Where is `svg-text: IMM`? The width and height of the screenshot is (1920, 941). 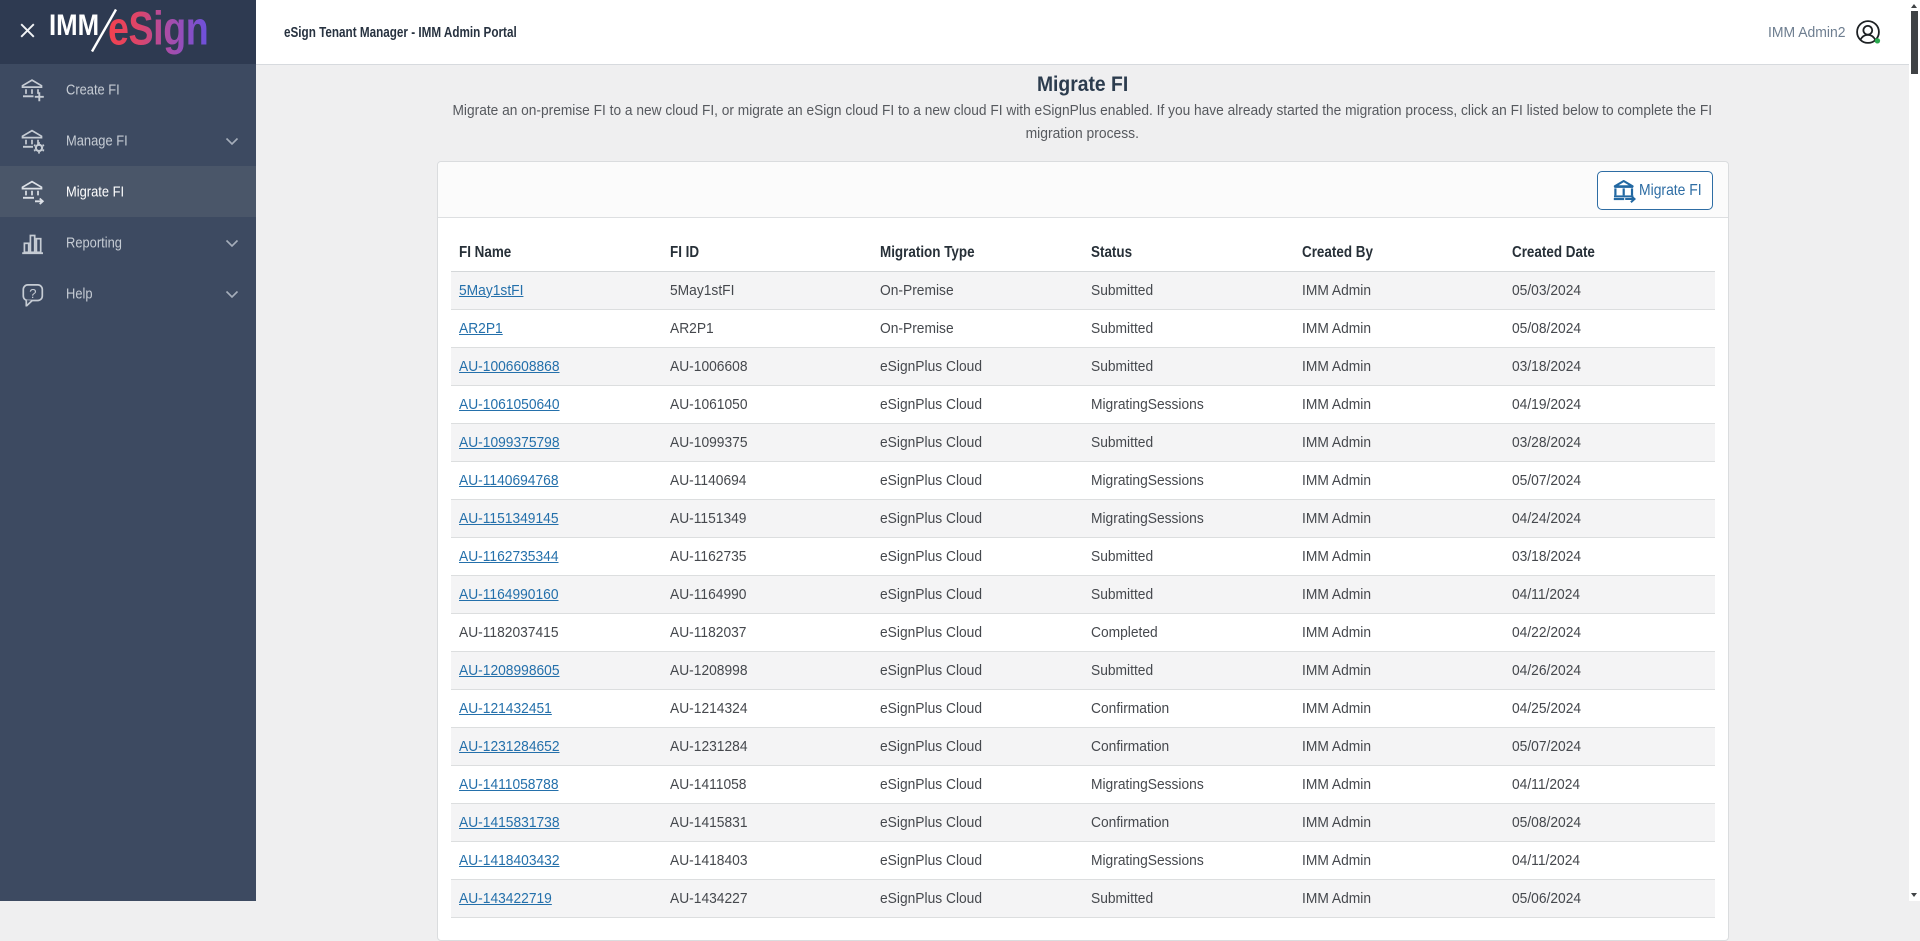
svg-text: IMM is located at coordinates (74, 24).